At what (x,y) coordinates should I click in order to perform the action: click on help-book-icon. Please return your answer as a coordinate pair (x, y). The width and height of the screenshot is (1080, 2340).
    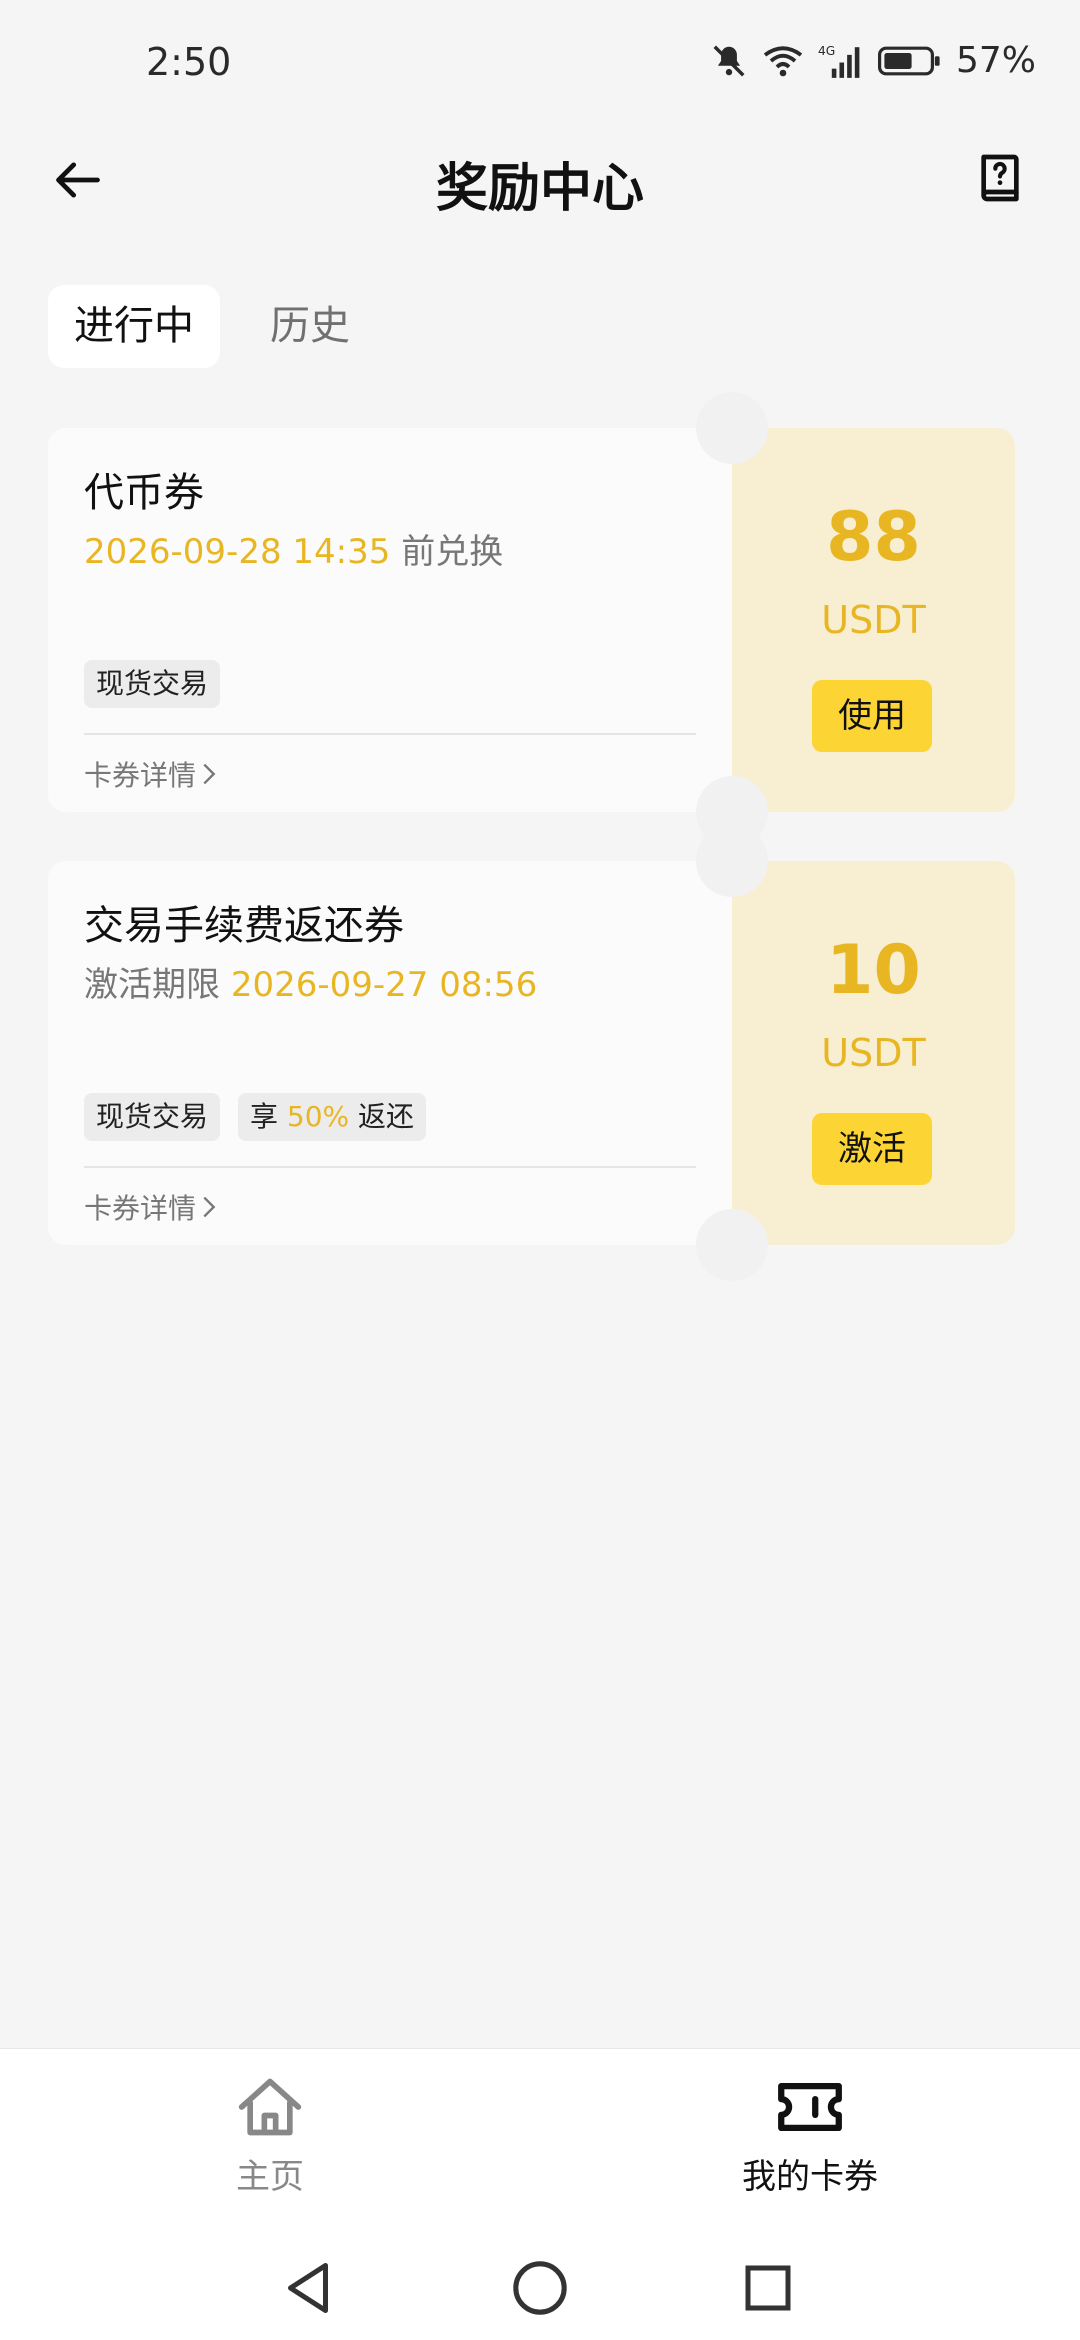
    Looking at the image, I should click on (1000, 178).